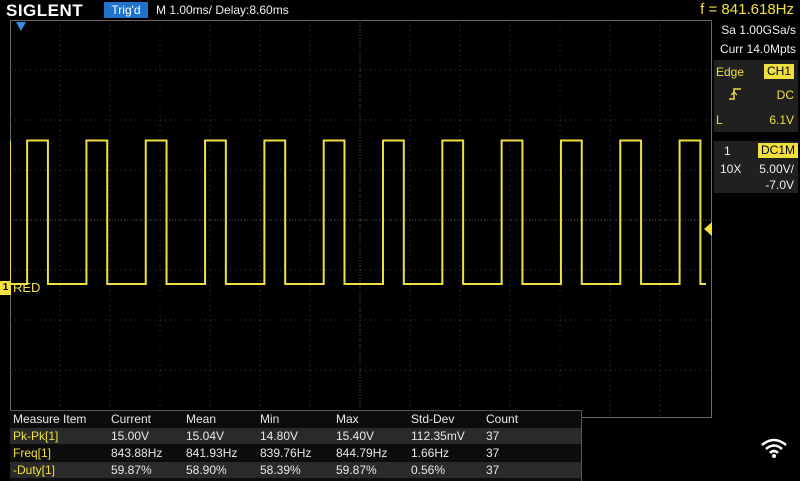  I want to click on channel-1-offset-marker: 1, so click(5, 288).